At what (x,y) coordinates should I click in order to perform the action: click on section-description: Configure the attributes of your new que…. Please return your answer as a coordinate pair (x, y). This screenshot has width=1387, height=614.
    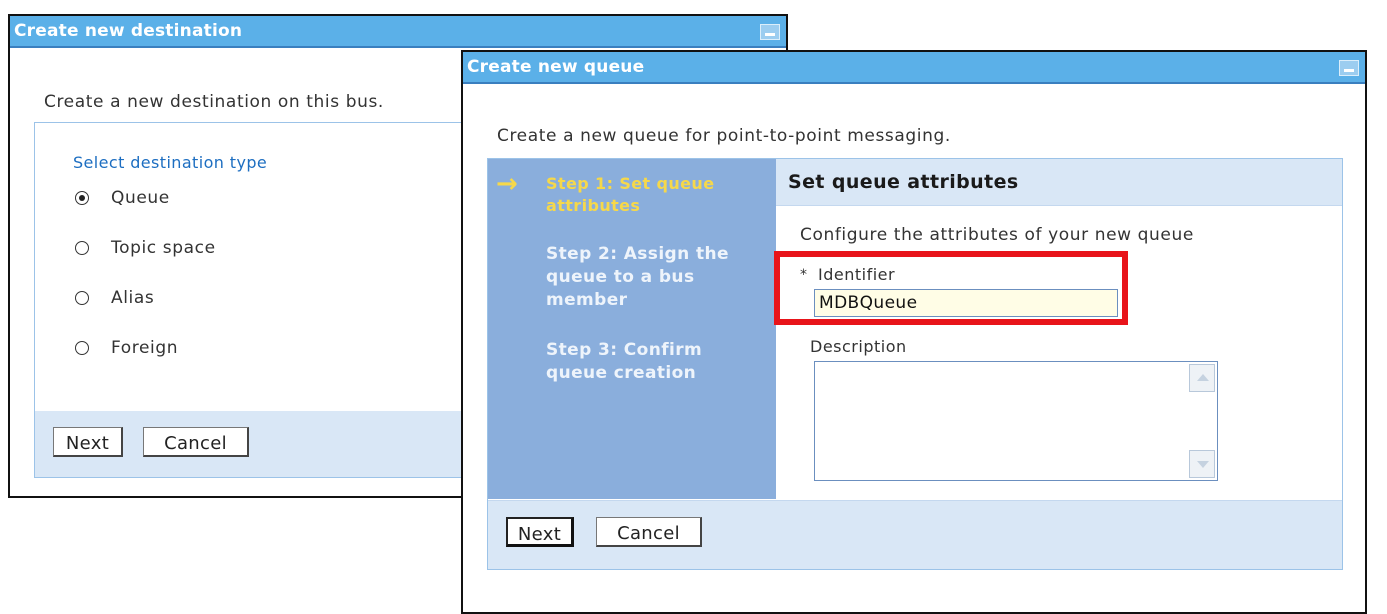
    Looking at the image, I should click on (997, 235).